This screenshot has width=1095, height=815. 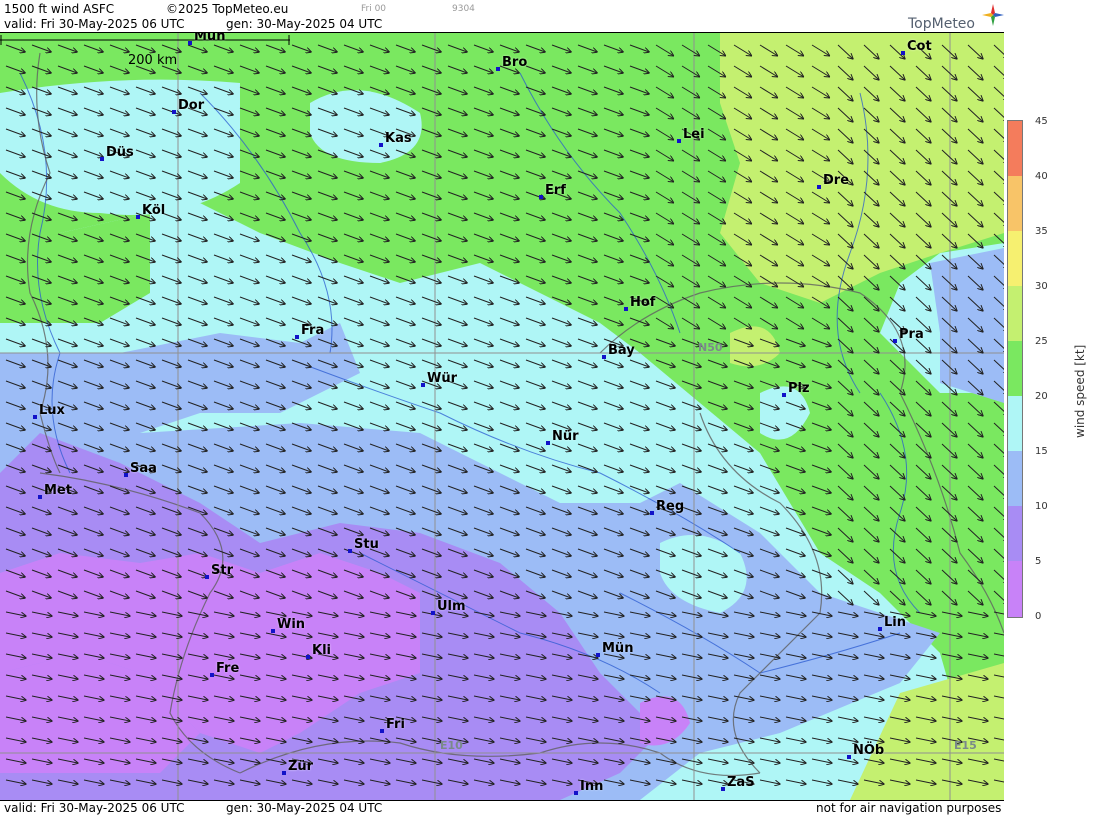 I want to click on city-label: Erf, so click(x=555, y=190).